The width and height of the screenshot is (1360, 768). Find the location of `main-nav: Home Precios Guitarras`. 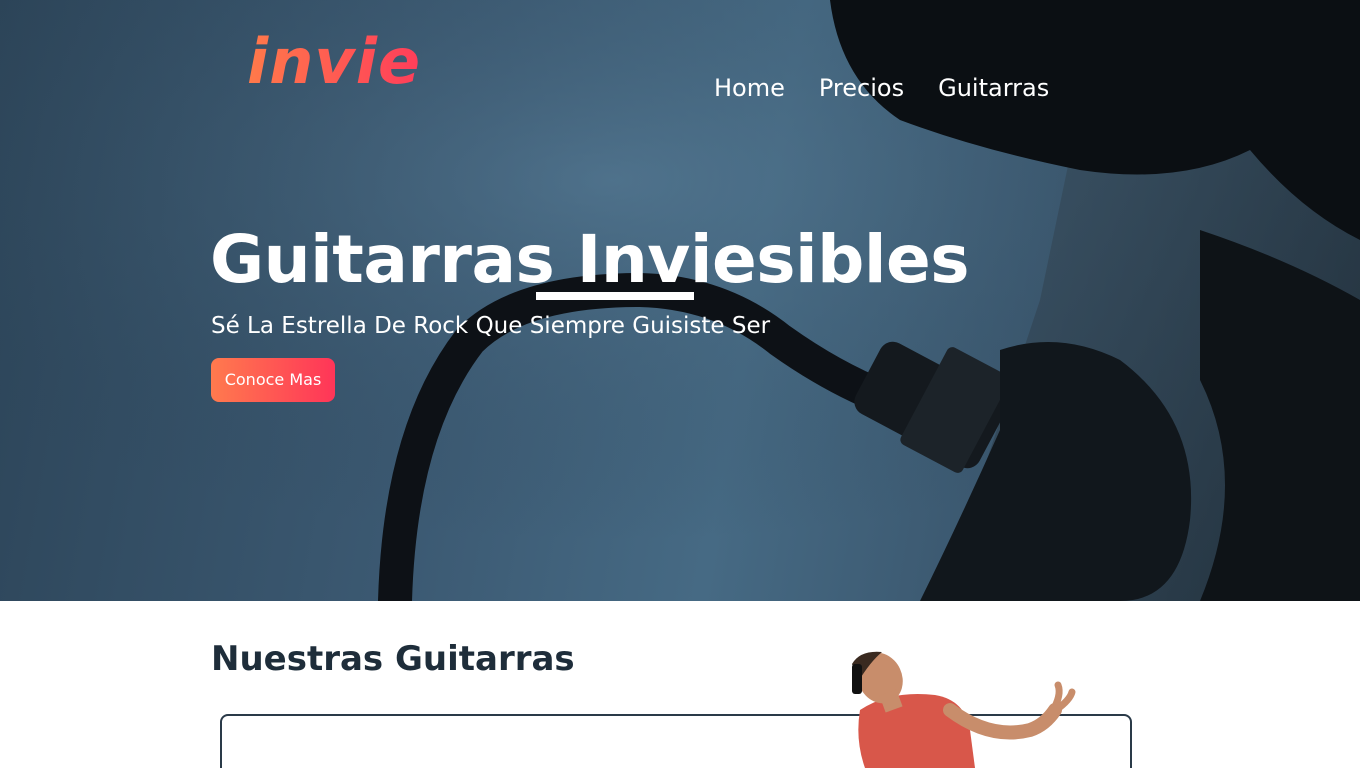

main-nav: Home Precios Guitarras is located at coordinates (881, 88).